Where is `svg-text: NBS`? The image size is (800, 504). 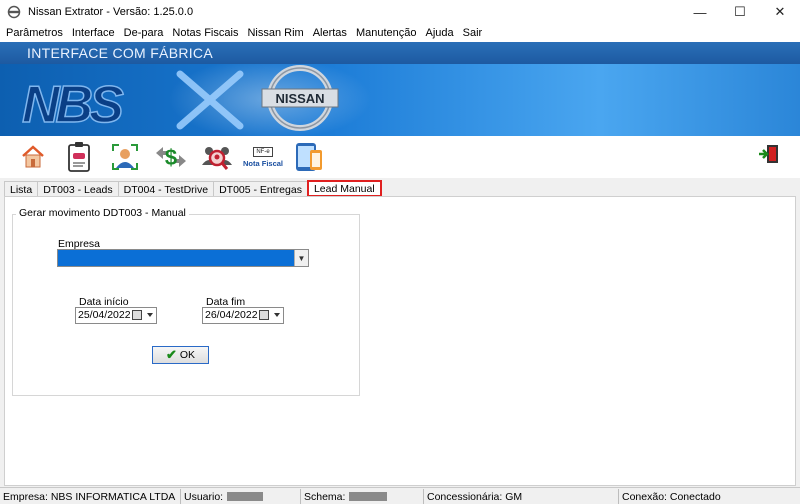
svg-text: NBS is located at coordinates (73, 105).